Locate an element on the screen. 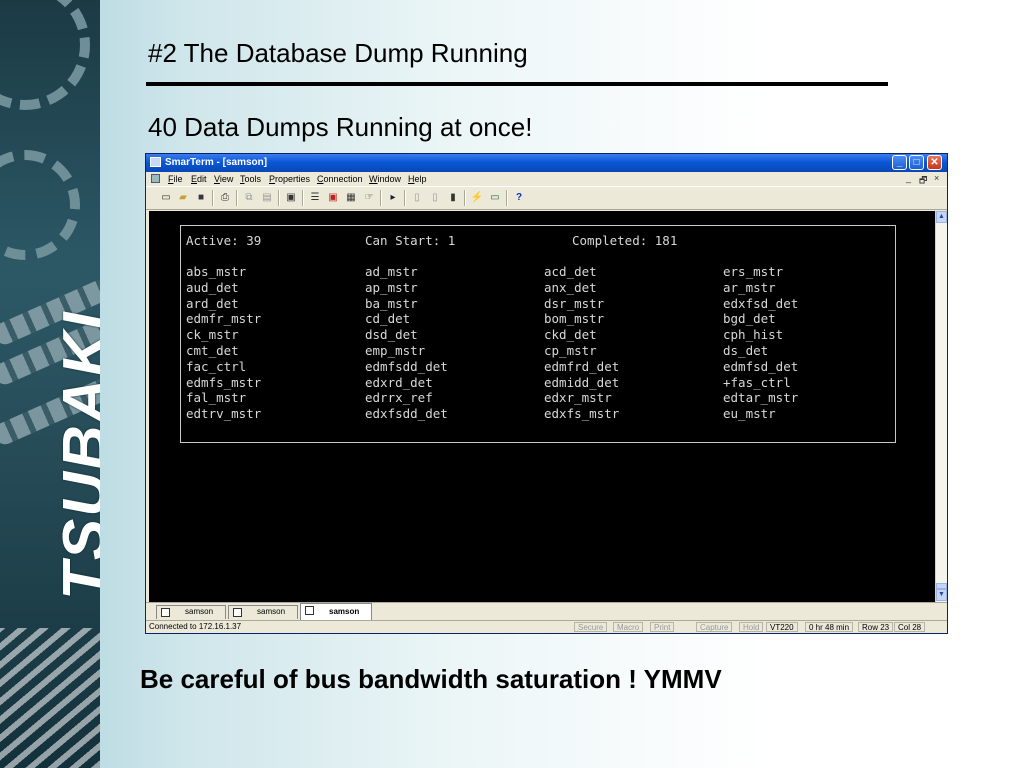 This screenshot has height=768, width=1024. print-icon: ⎙ is located at coordinates (225, 198).